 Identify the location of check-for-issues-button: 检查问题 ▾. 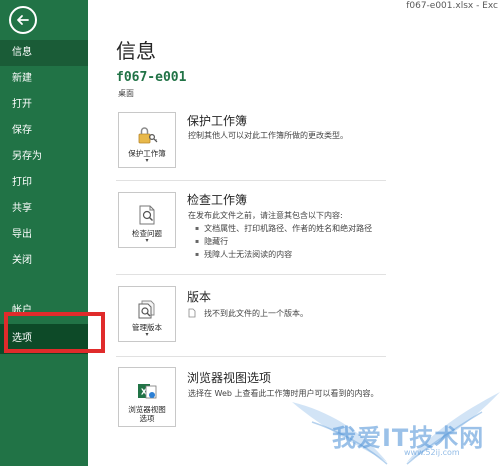
(147, 220).